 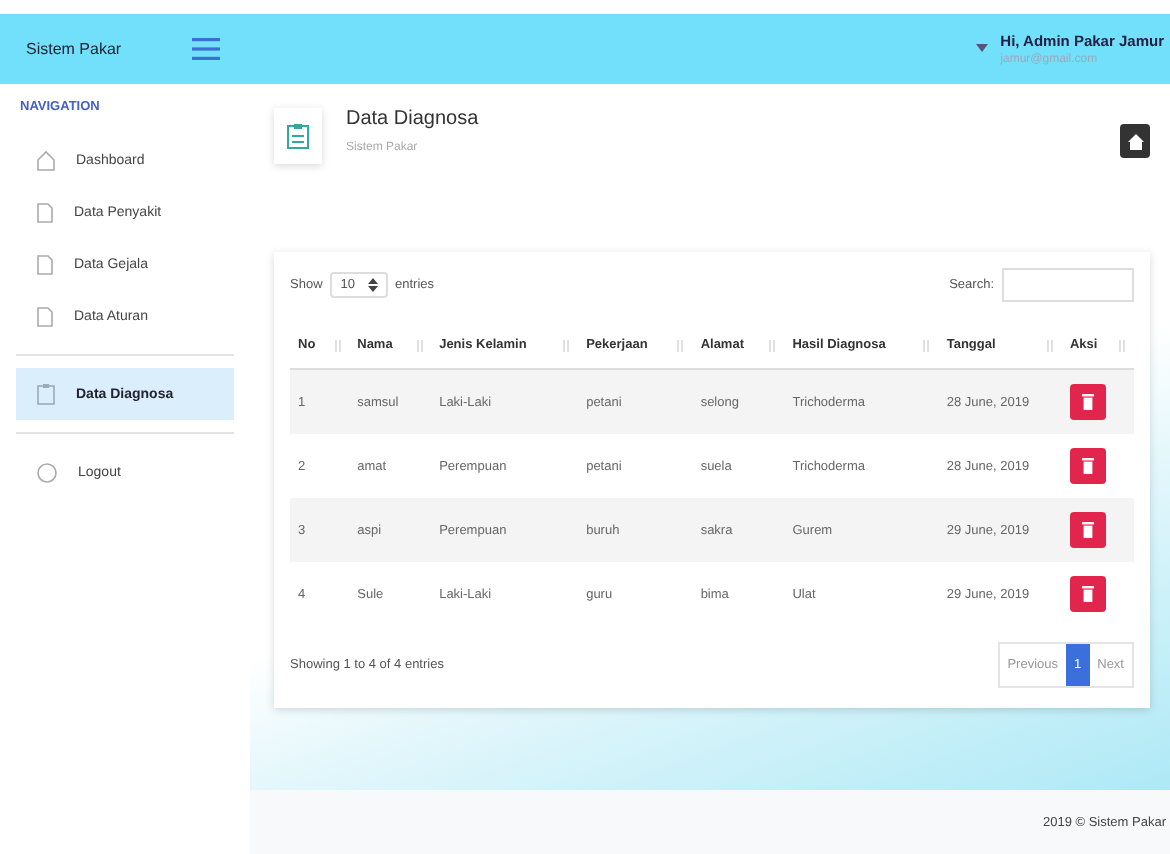 I want to click on caret-icon, so click(x=982, y=48).